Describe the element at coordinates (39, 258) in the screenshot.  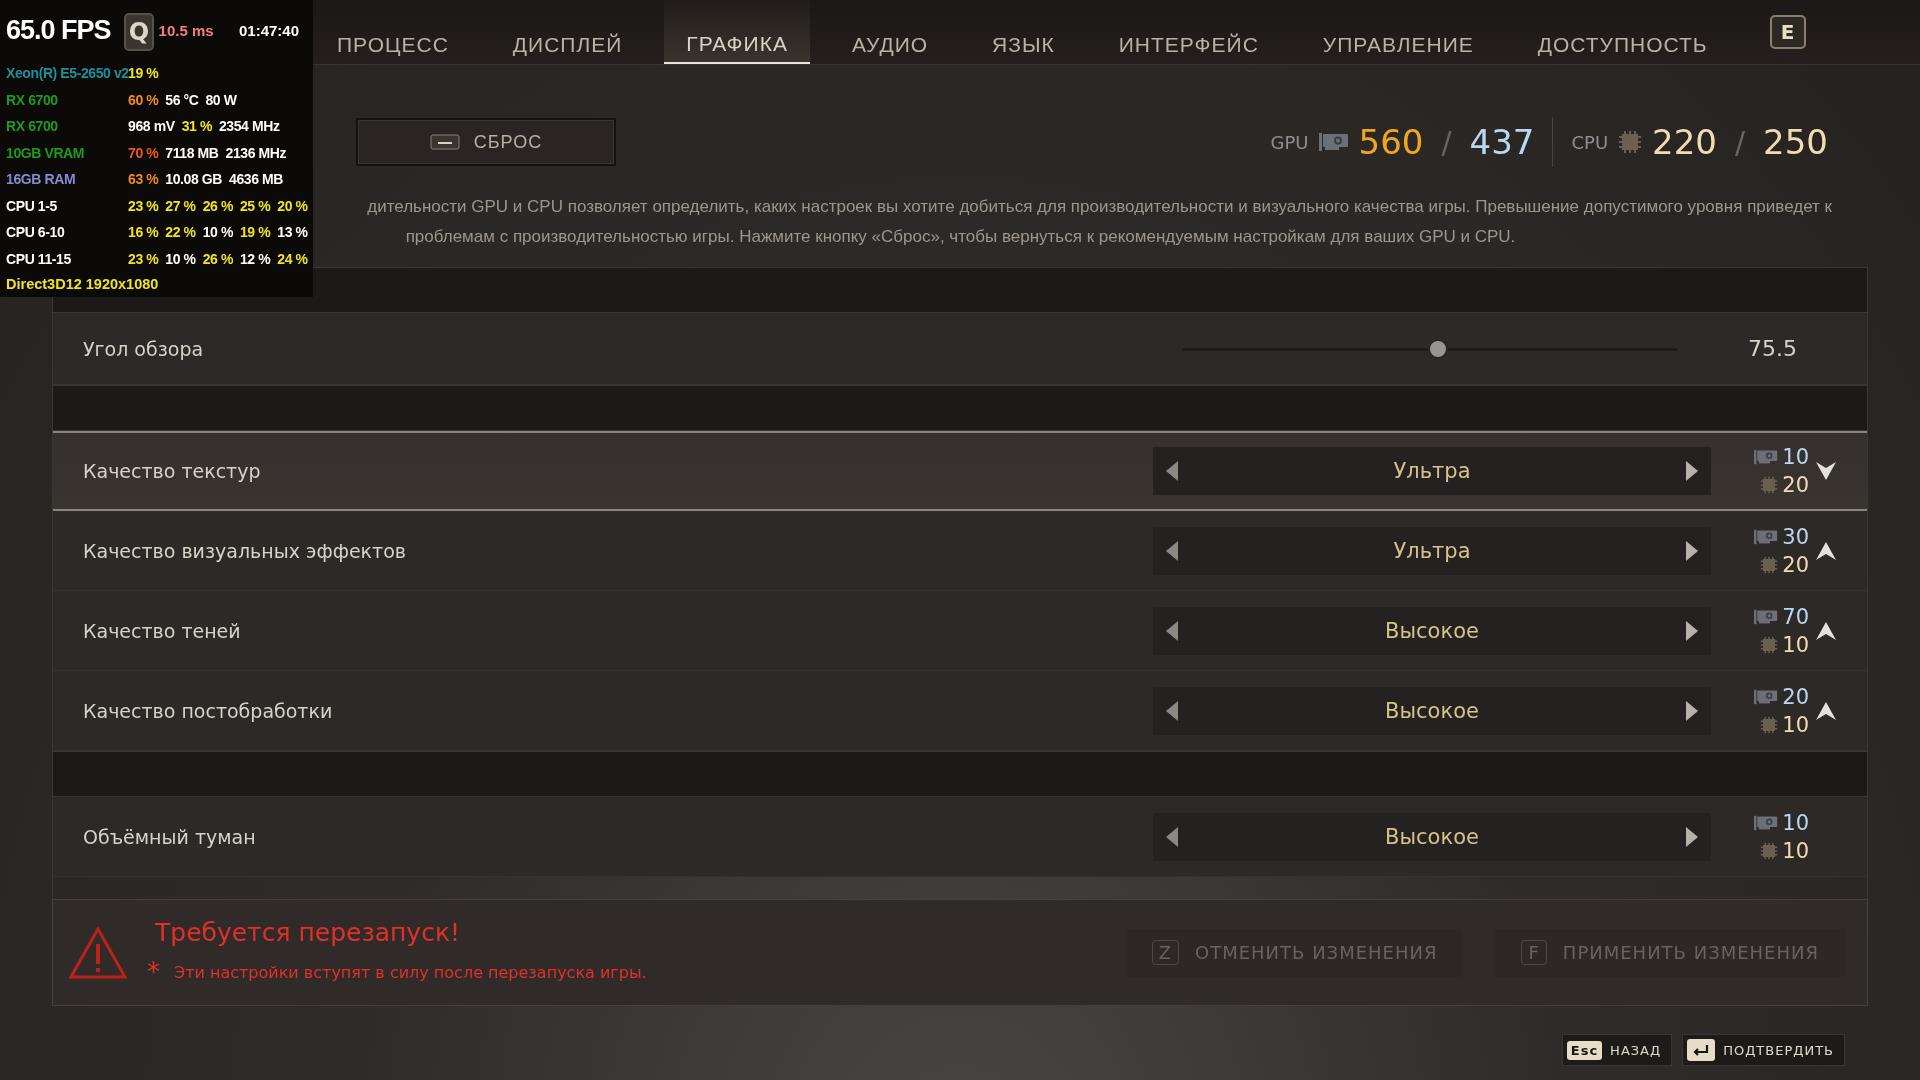
I see `monitor-label: CPU 11-15` at that location.